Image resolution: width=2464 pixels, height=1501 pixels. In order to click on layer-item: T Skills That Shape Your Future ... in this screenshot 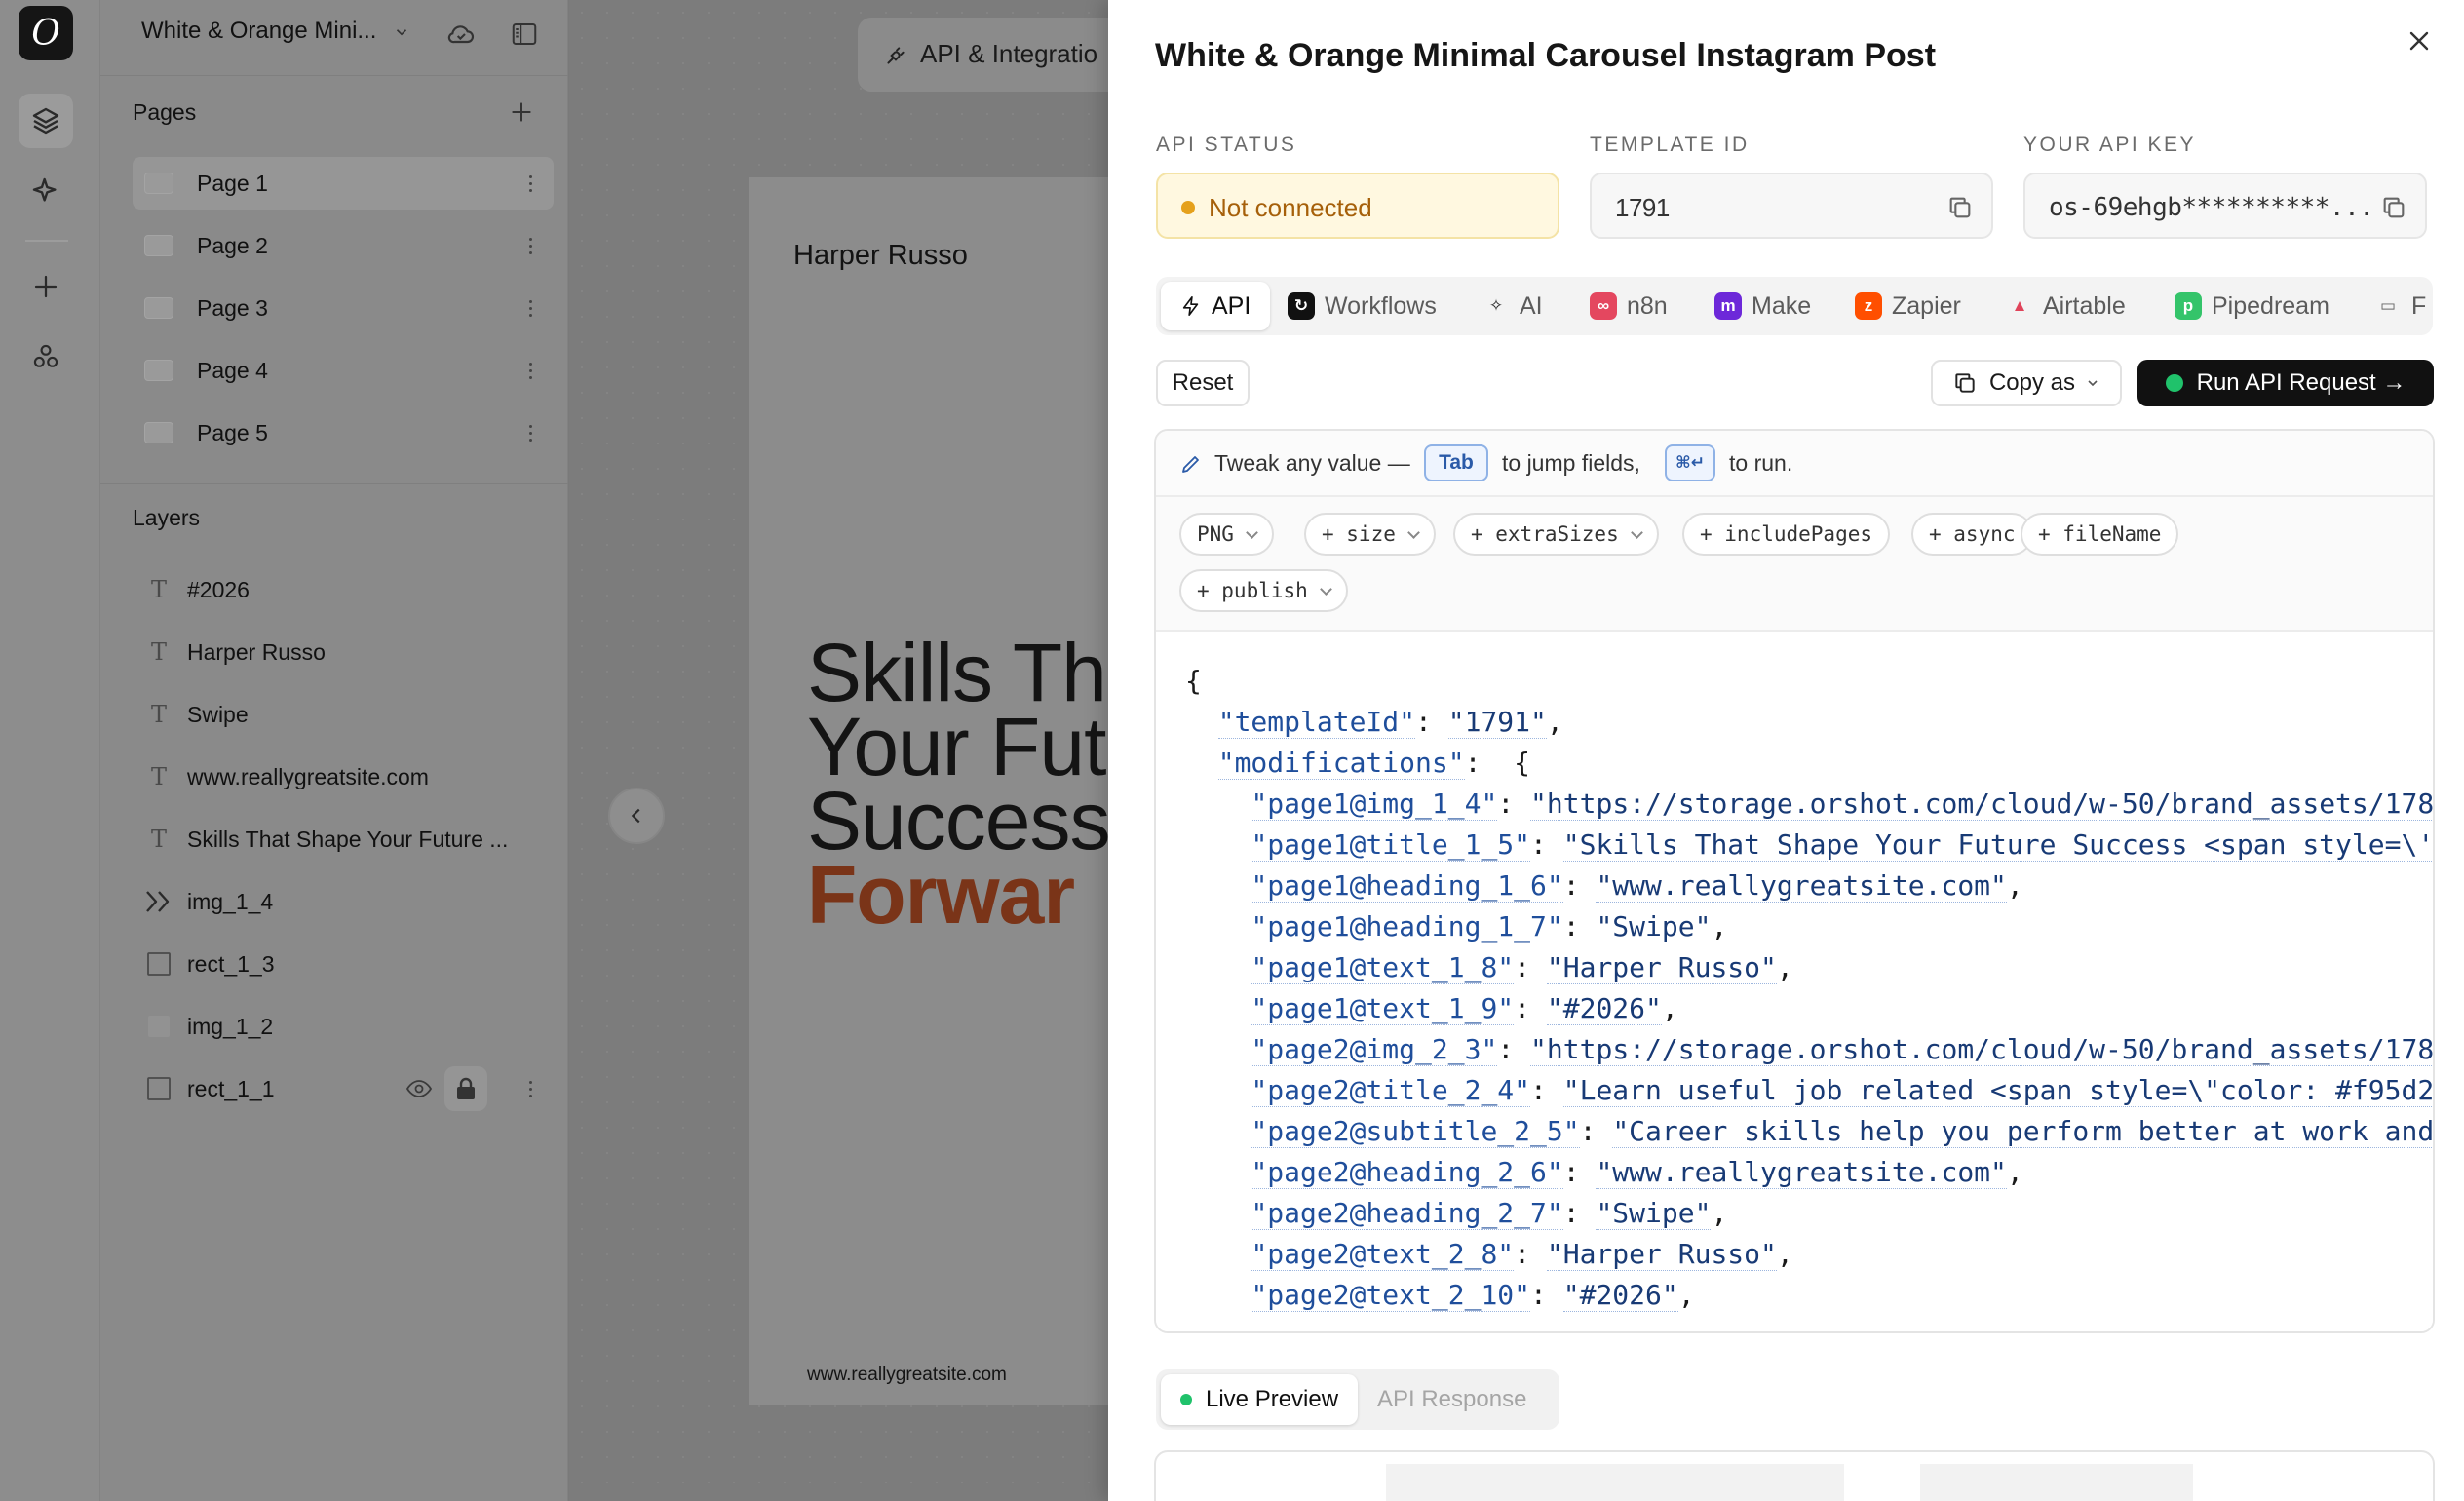, I will do `click(343, 839)`.